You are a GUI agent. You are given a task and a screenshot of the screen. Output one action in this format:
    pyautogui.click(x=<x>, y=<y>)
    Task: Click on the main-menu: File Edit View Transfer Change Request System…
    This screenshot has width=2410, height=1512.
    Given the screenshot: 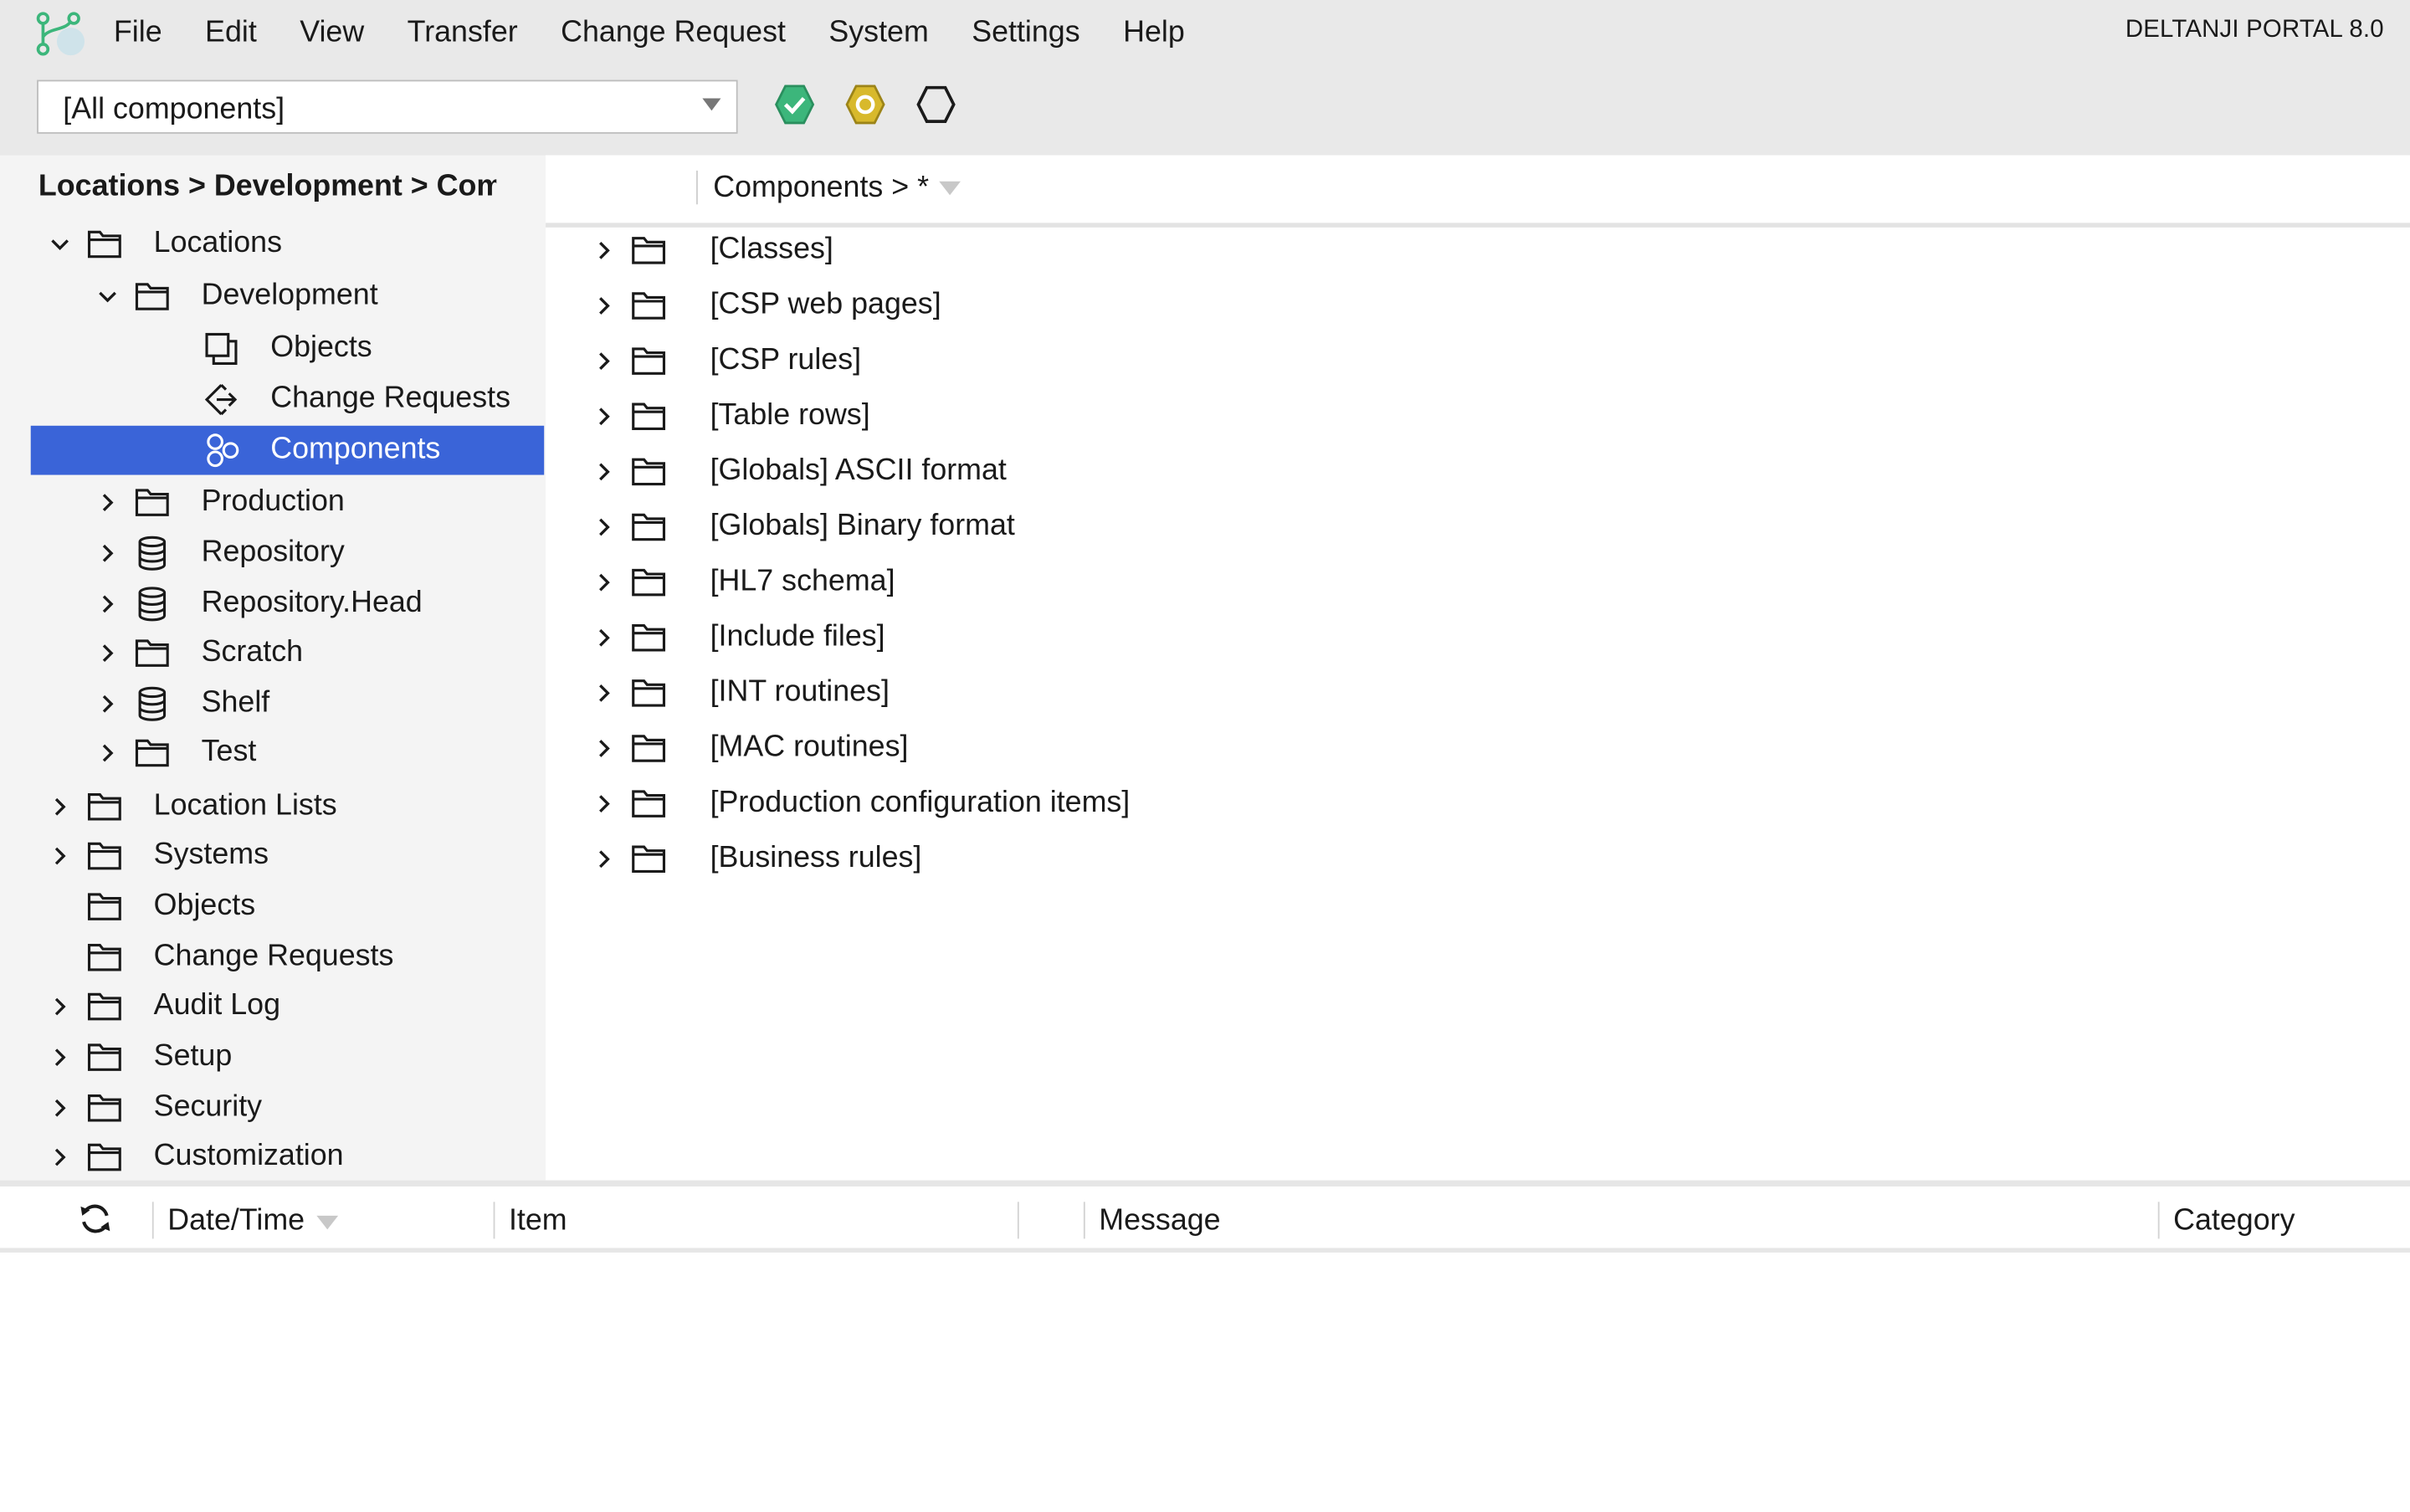 What is the action you would take?
    pyautogui.click(x=671, y=32)
    